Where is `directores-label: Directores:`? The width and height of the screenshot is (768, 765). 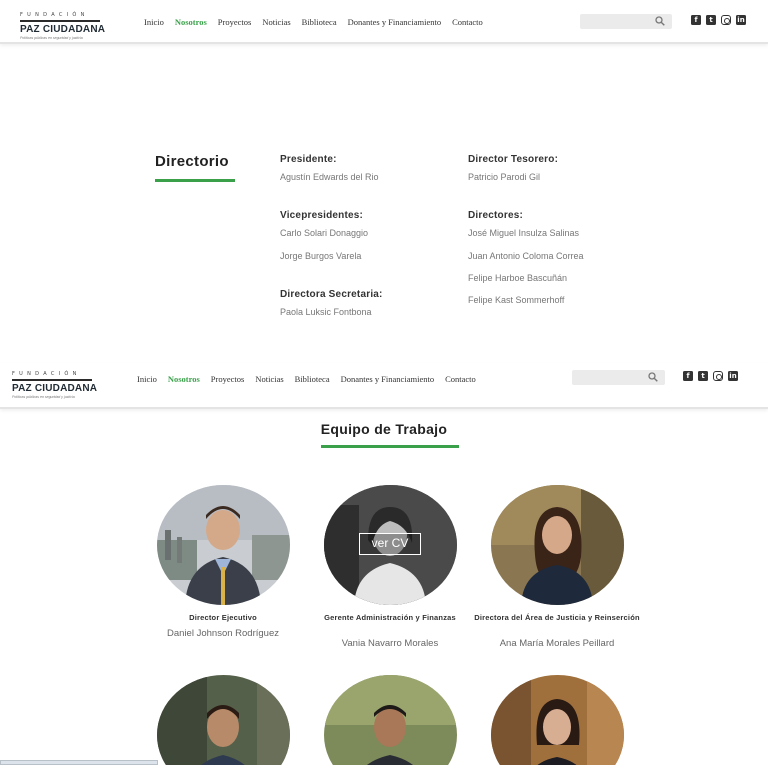 directores-label: Directores: is located at coordinates (495, 215).